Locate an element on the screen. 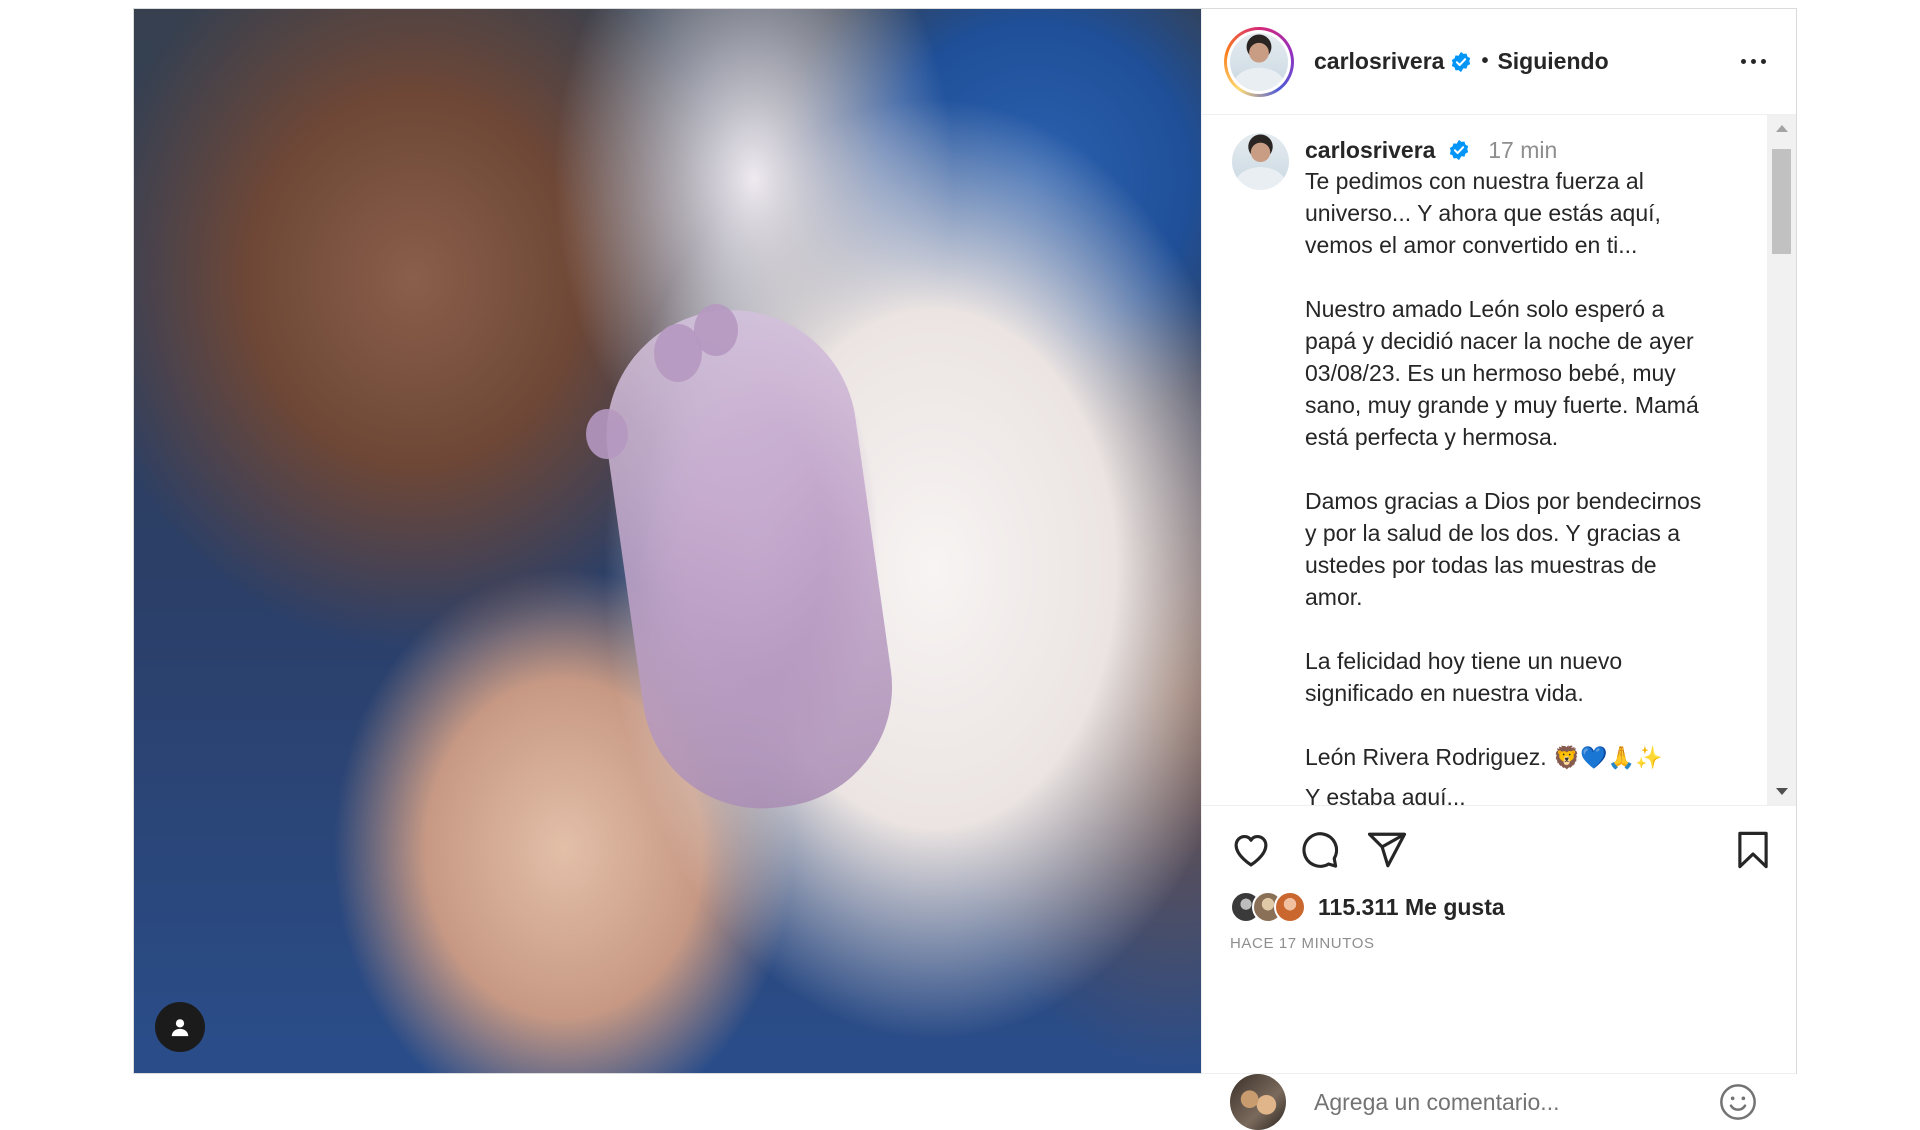 The height and width of the screenshot is (1130, 1920). user-tag-icon is located at coordinates (180, 1028).